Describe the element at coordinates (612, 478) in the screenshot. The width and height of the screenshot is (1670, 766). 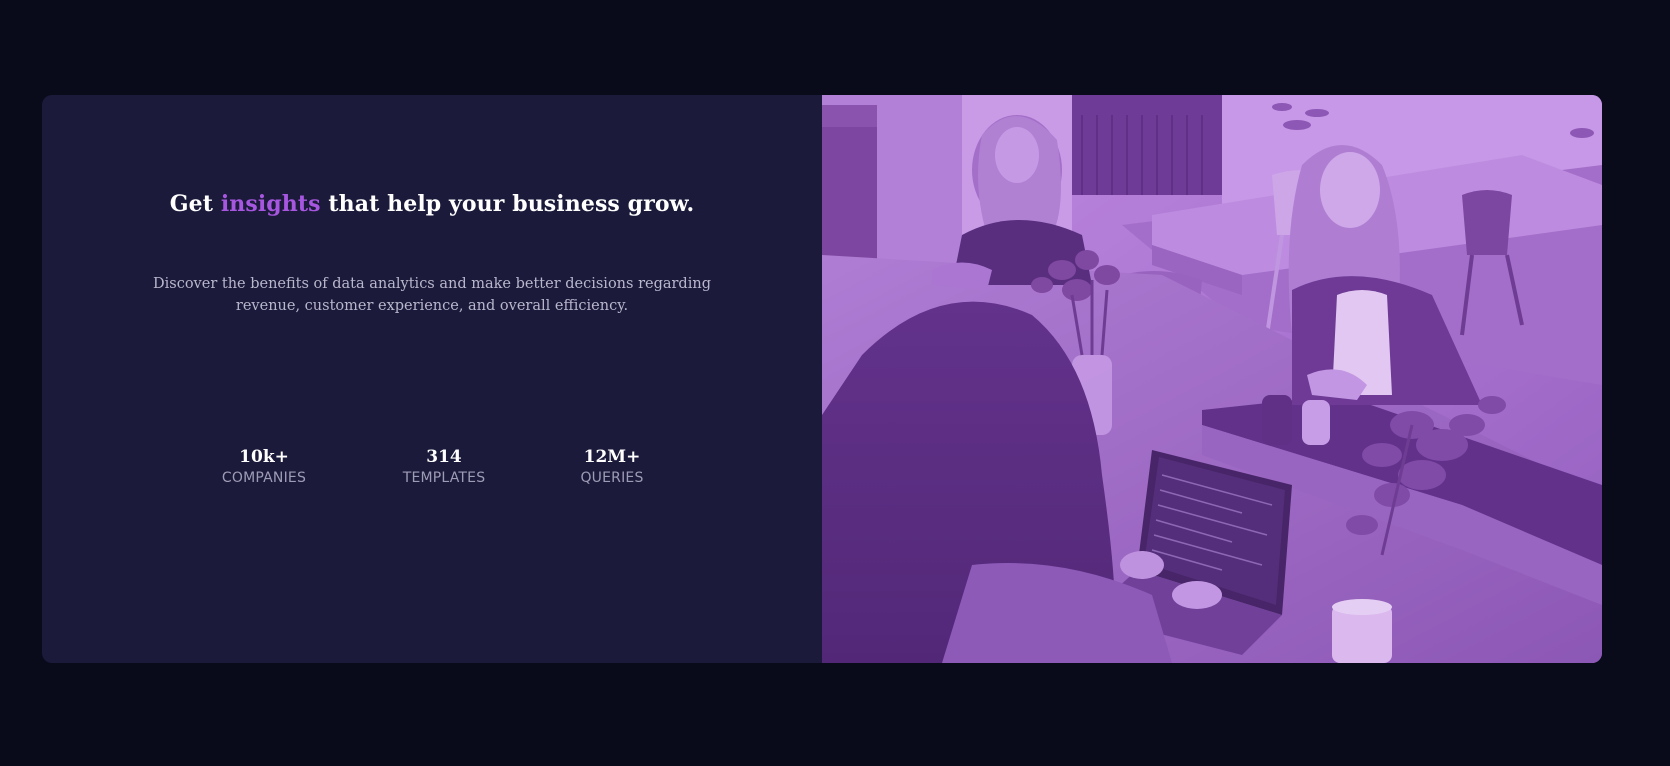
I see `stat-label: QUERIES` at that location.